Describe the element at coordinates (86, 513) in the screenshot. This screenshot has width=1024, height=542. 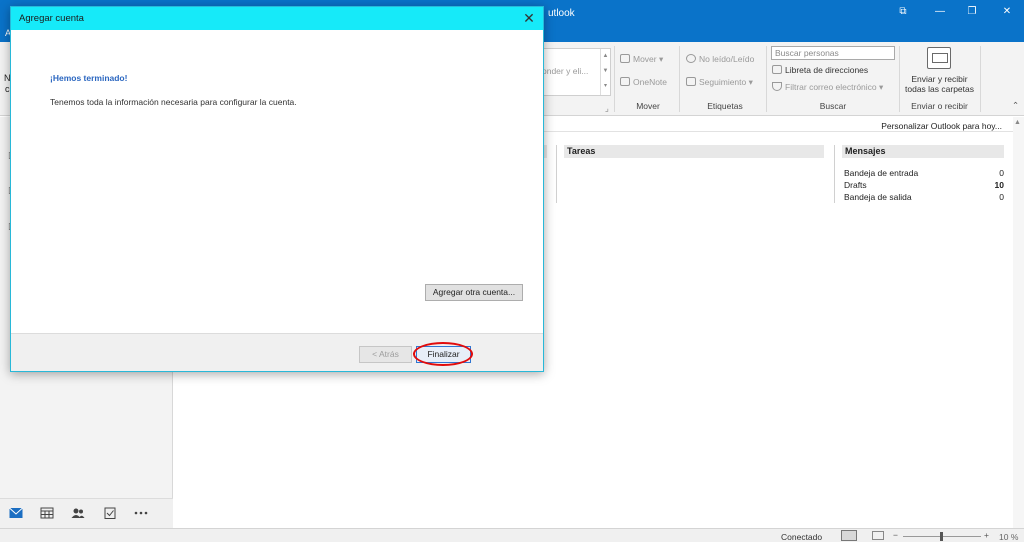
I see `navigation-bar` at that location.